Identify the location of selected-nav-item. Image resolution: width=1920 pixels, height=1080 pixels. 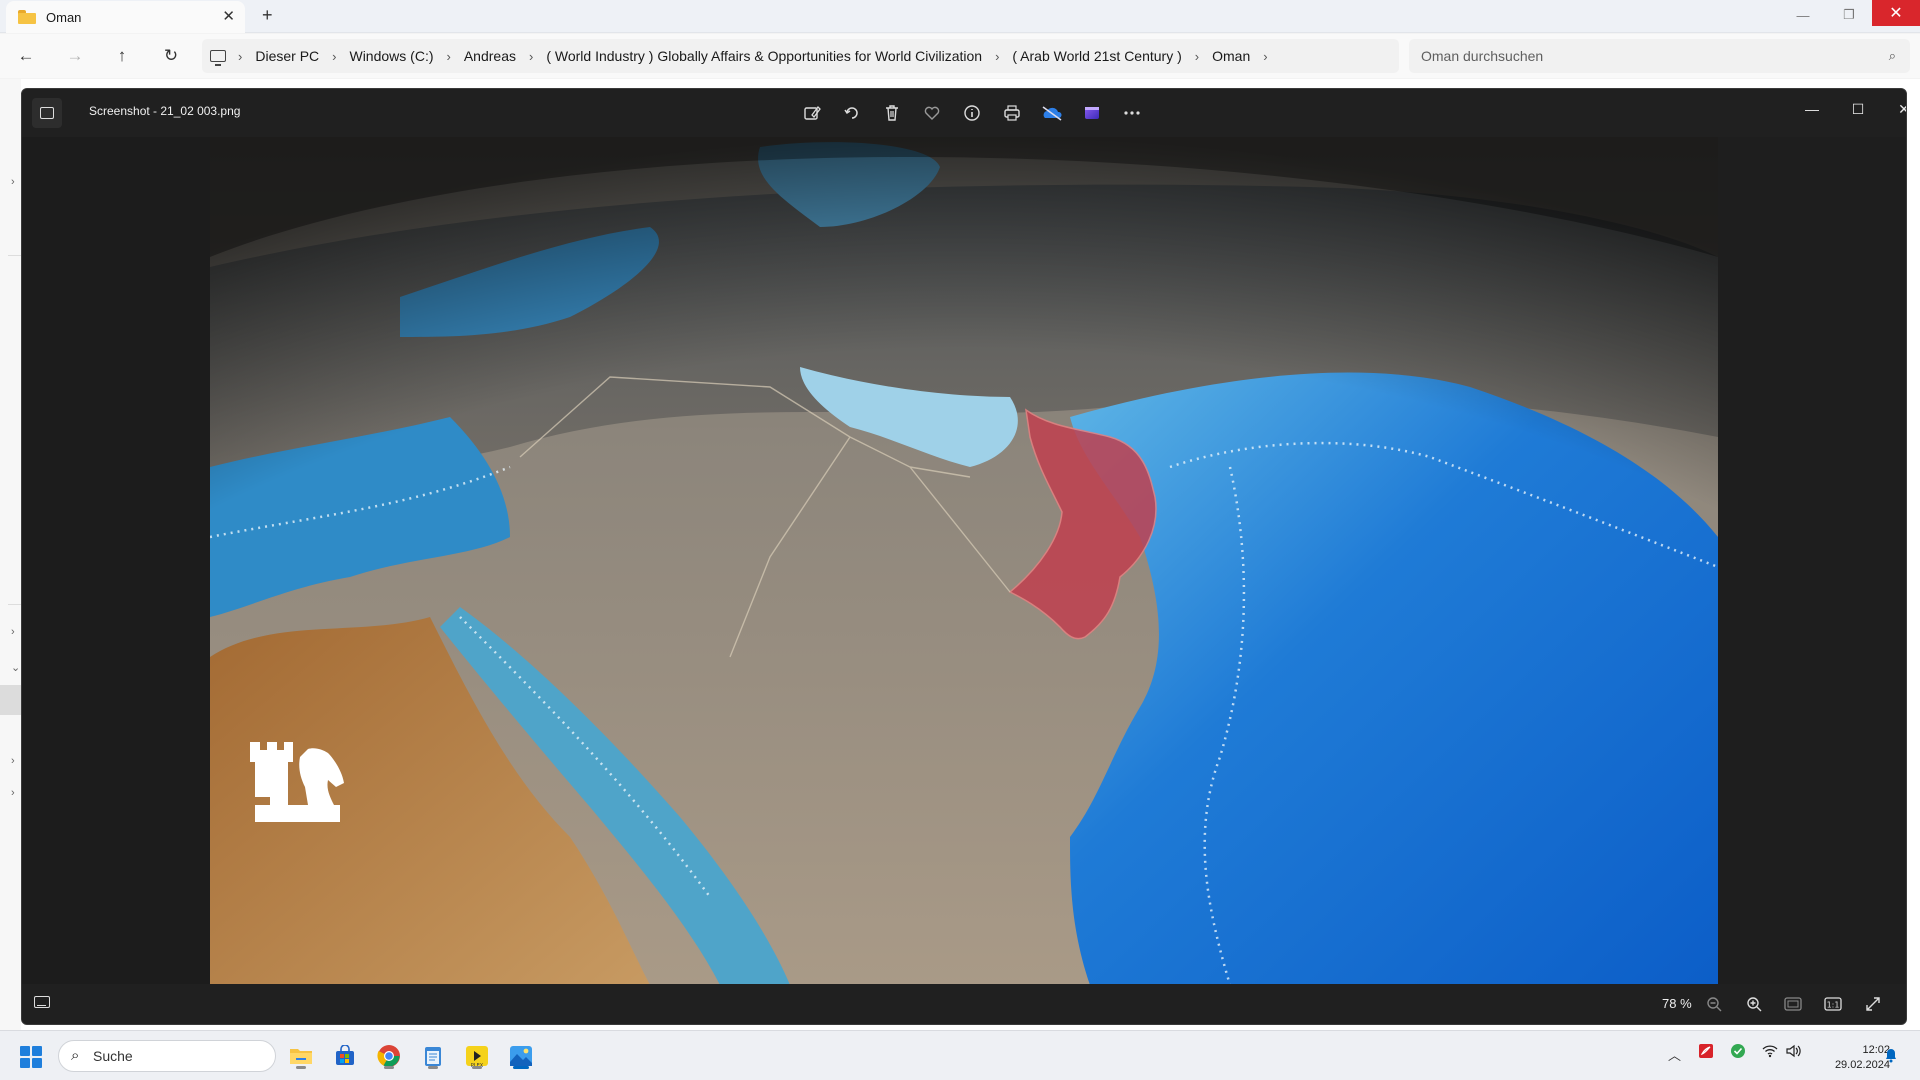
(10, 700).